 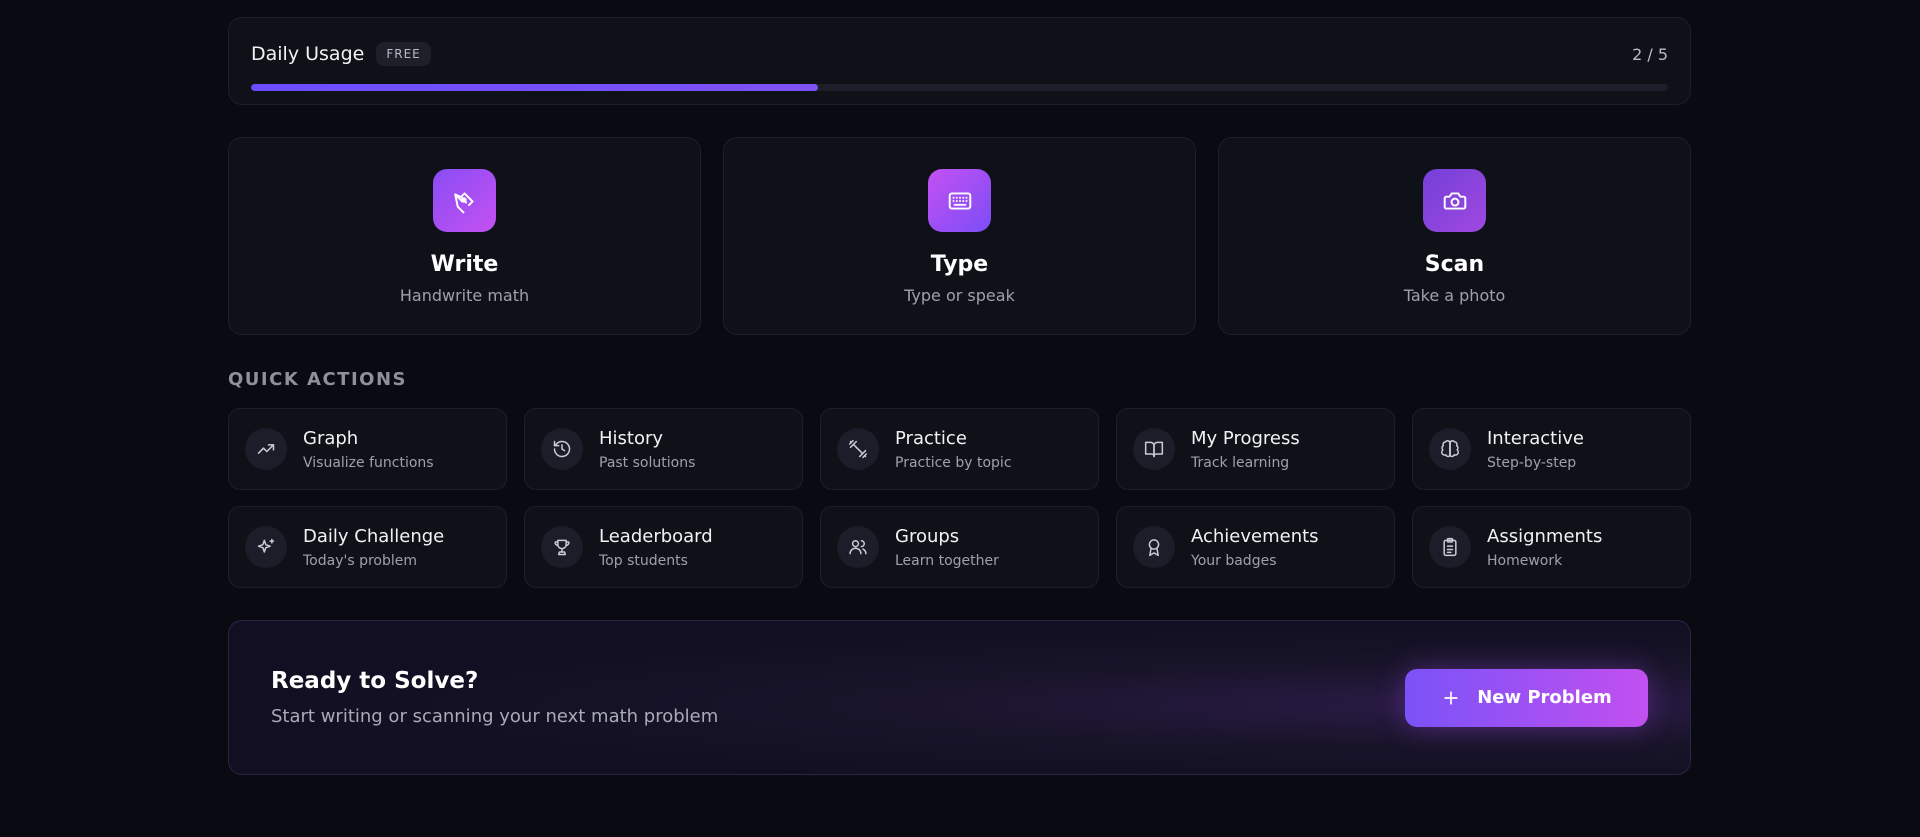 I want to click on usage-title: Daily Usage, so click(x=308, y=54).